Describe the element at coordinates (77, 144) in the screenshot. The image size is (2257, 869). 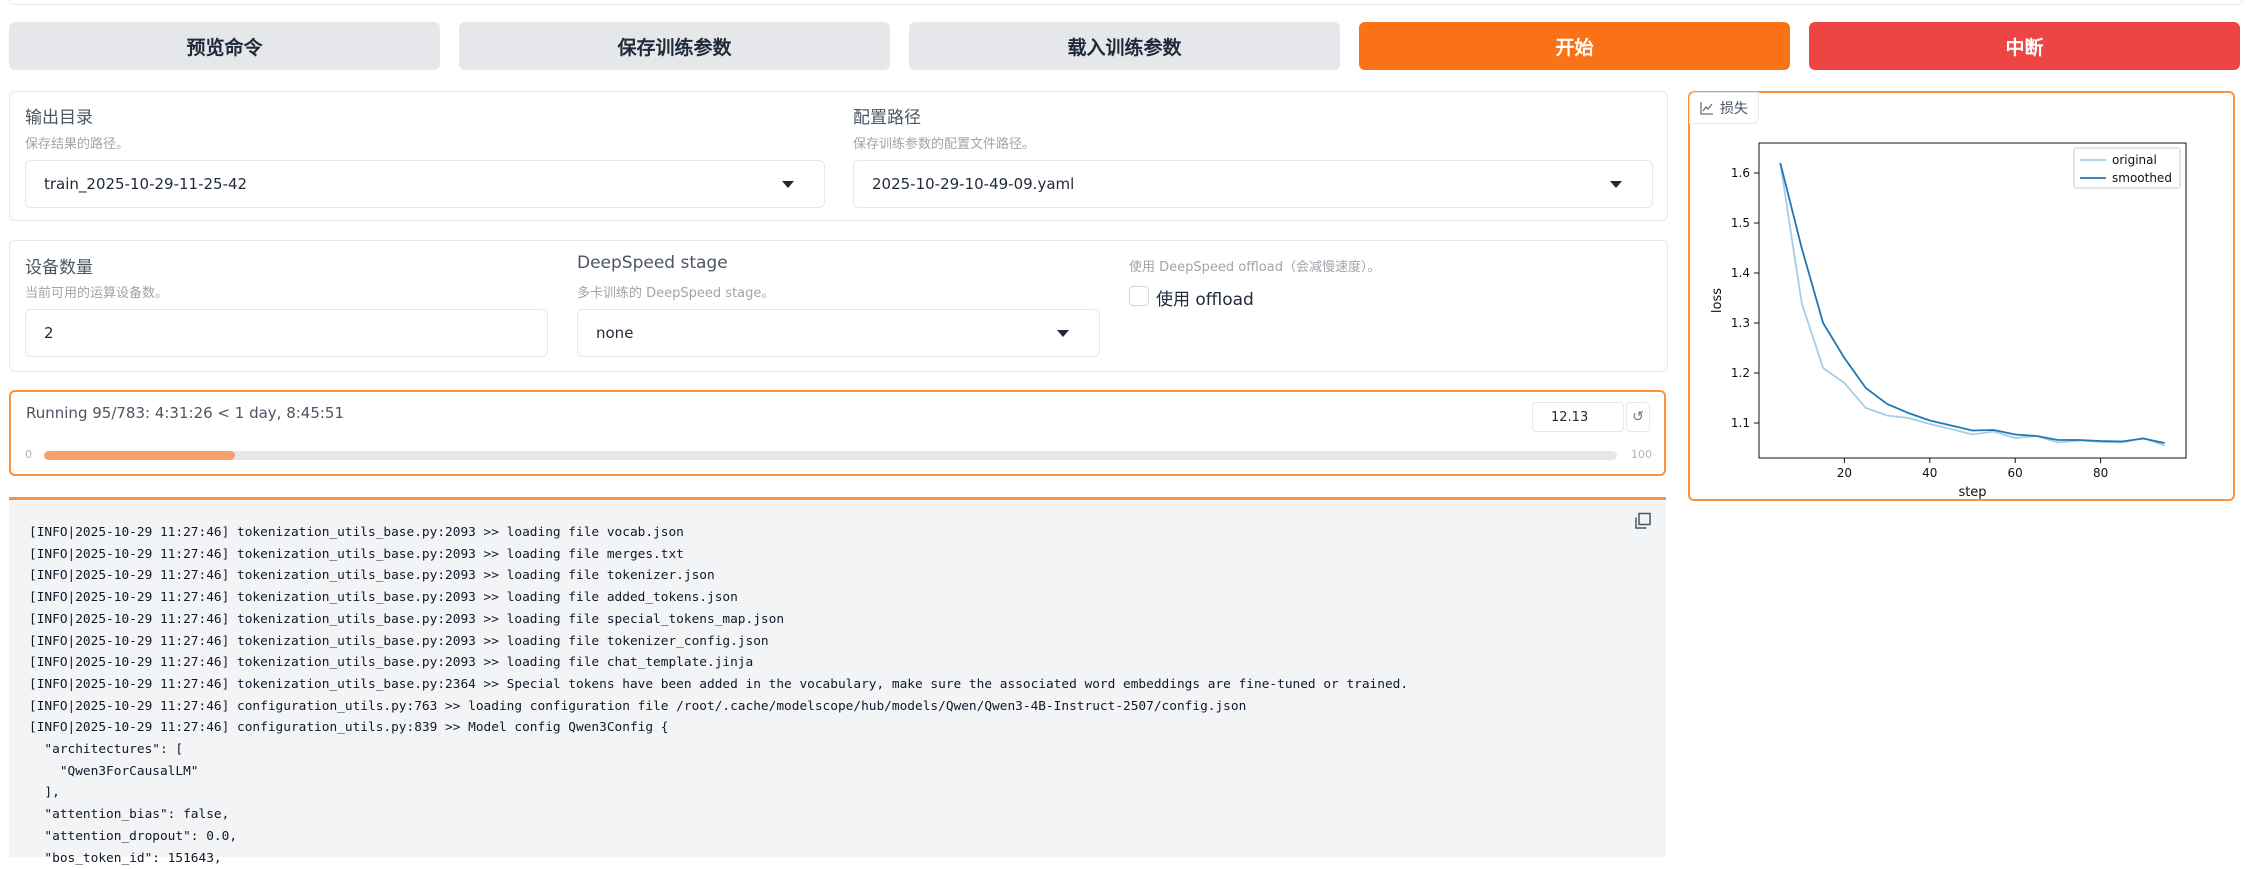
I see `output-dir-info: 保存结果的路径。` at that location.